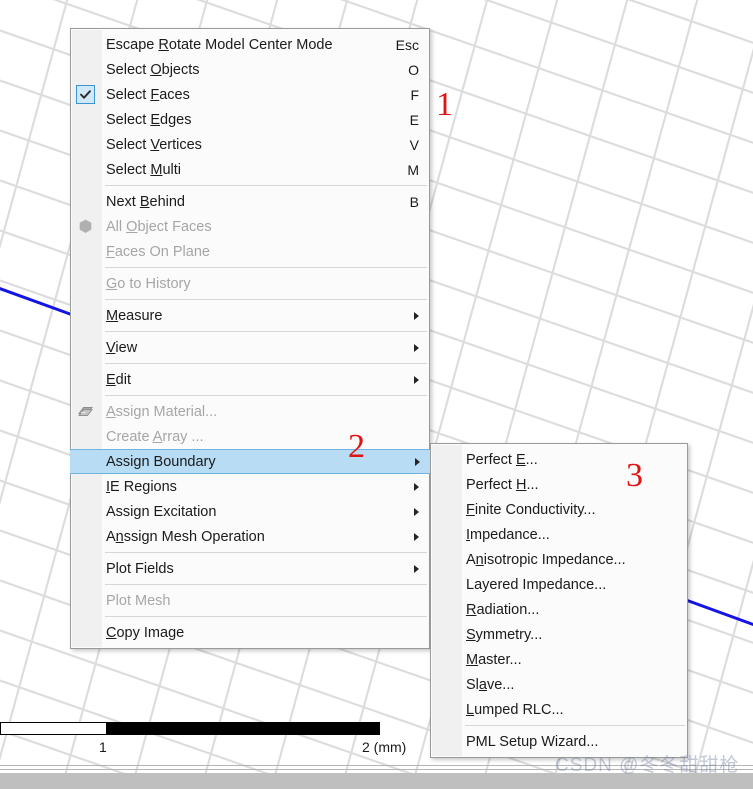  I want to click on menu-item-faces-on-plane: Faces On Plane, so click(250, 251).